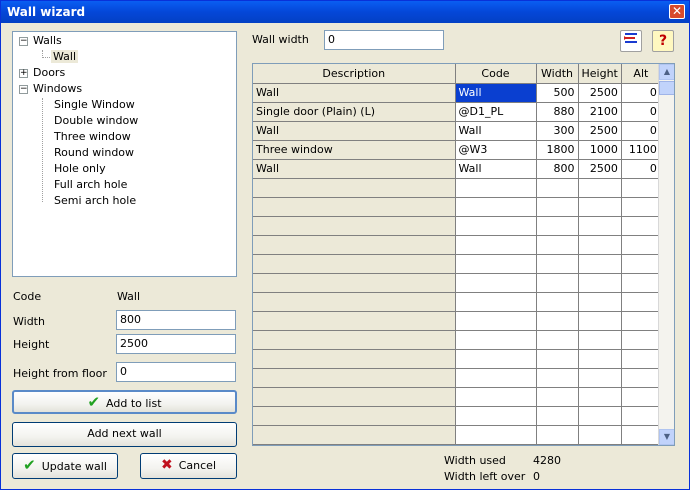  Describe the element at coordinates (631, 41) in the screenshot. I see `settings-list-button` at that location.